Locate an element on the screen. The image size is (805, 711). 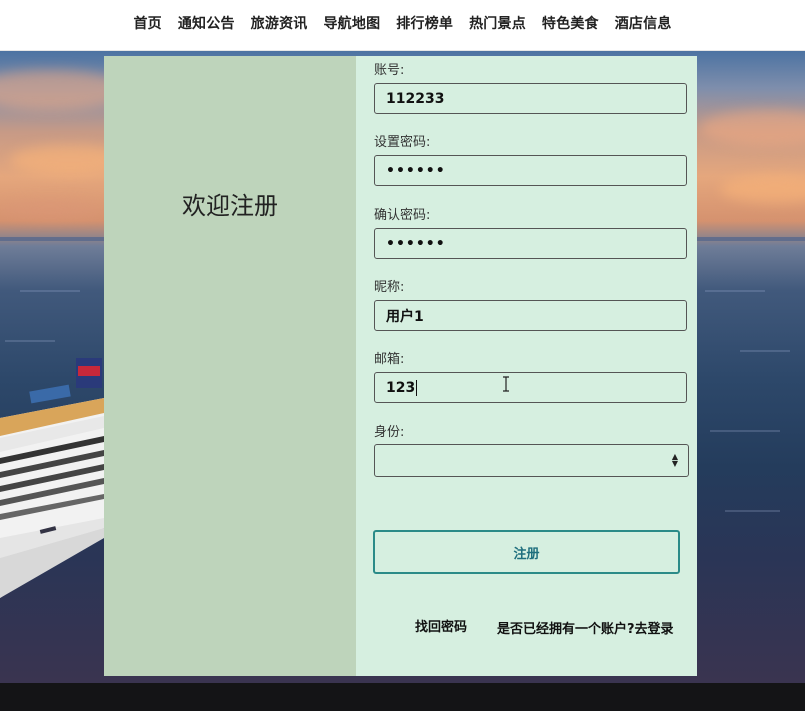
go-login-link: 是否已经拥有一个账户?去登录 is located at coordinates (585, 627).